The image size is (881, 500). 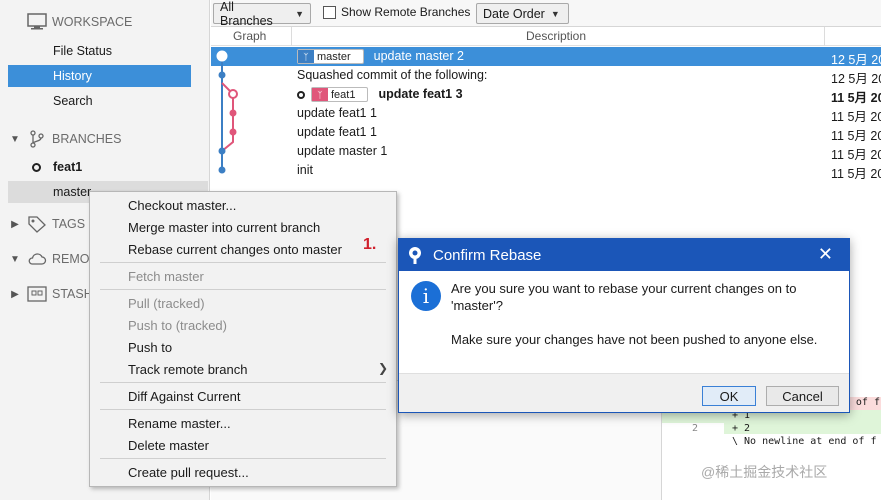 What do you see at coordinates (69, 224) in the screenshot?
I see `tags-header-label: TAGS` at bounding box center [69, 224].